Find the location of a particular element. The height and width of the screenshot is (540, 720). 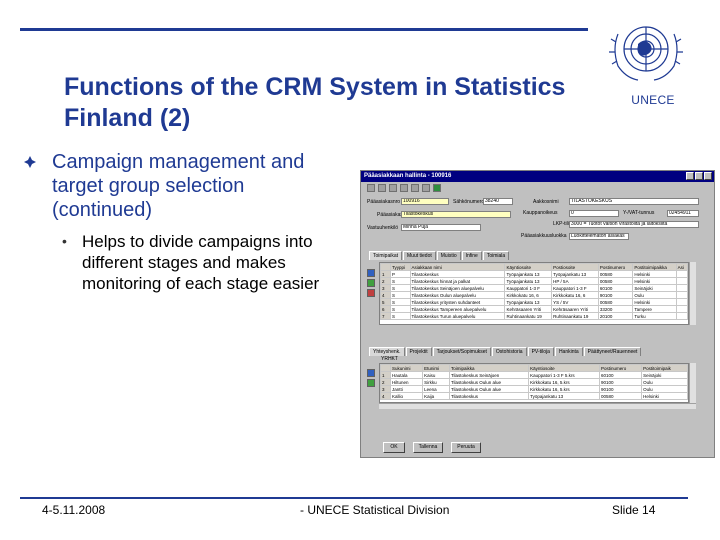

tab-toimipaikat: Toimipaikat is located at coordinates (386, 255).